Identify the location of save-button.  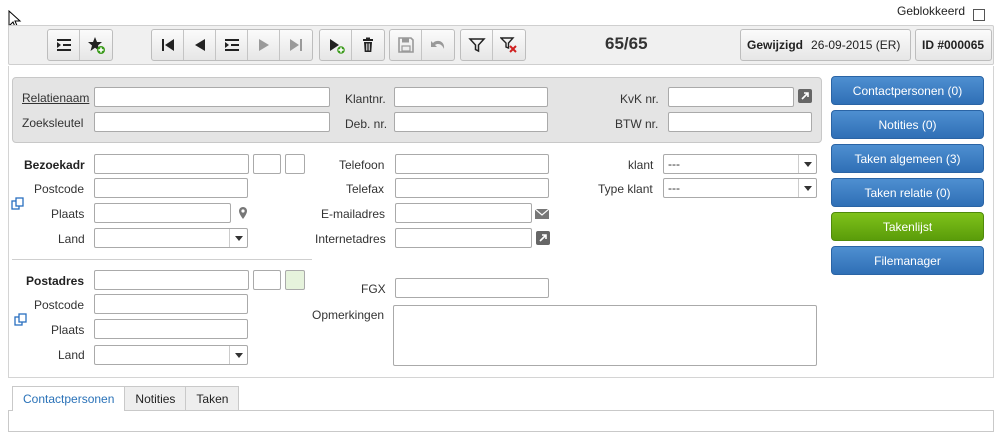
(406, 45).